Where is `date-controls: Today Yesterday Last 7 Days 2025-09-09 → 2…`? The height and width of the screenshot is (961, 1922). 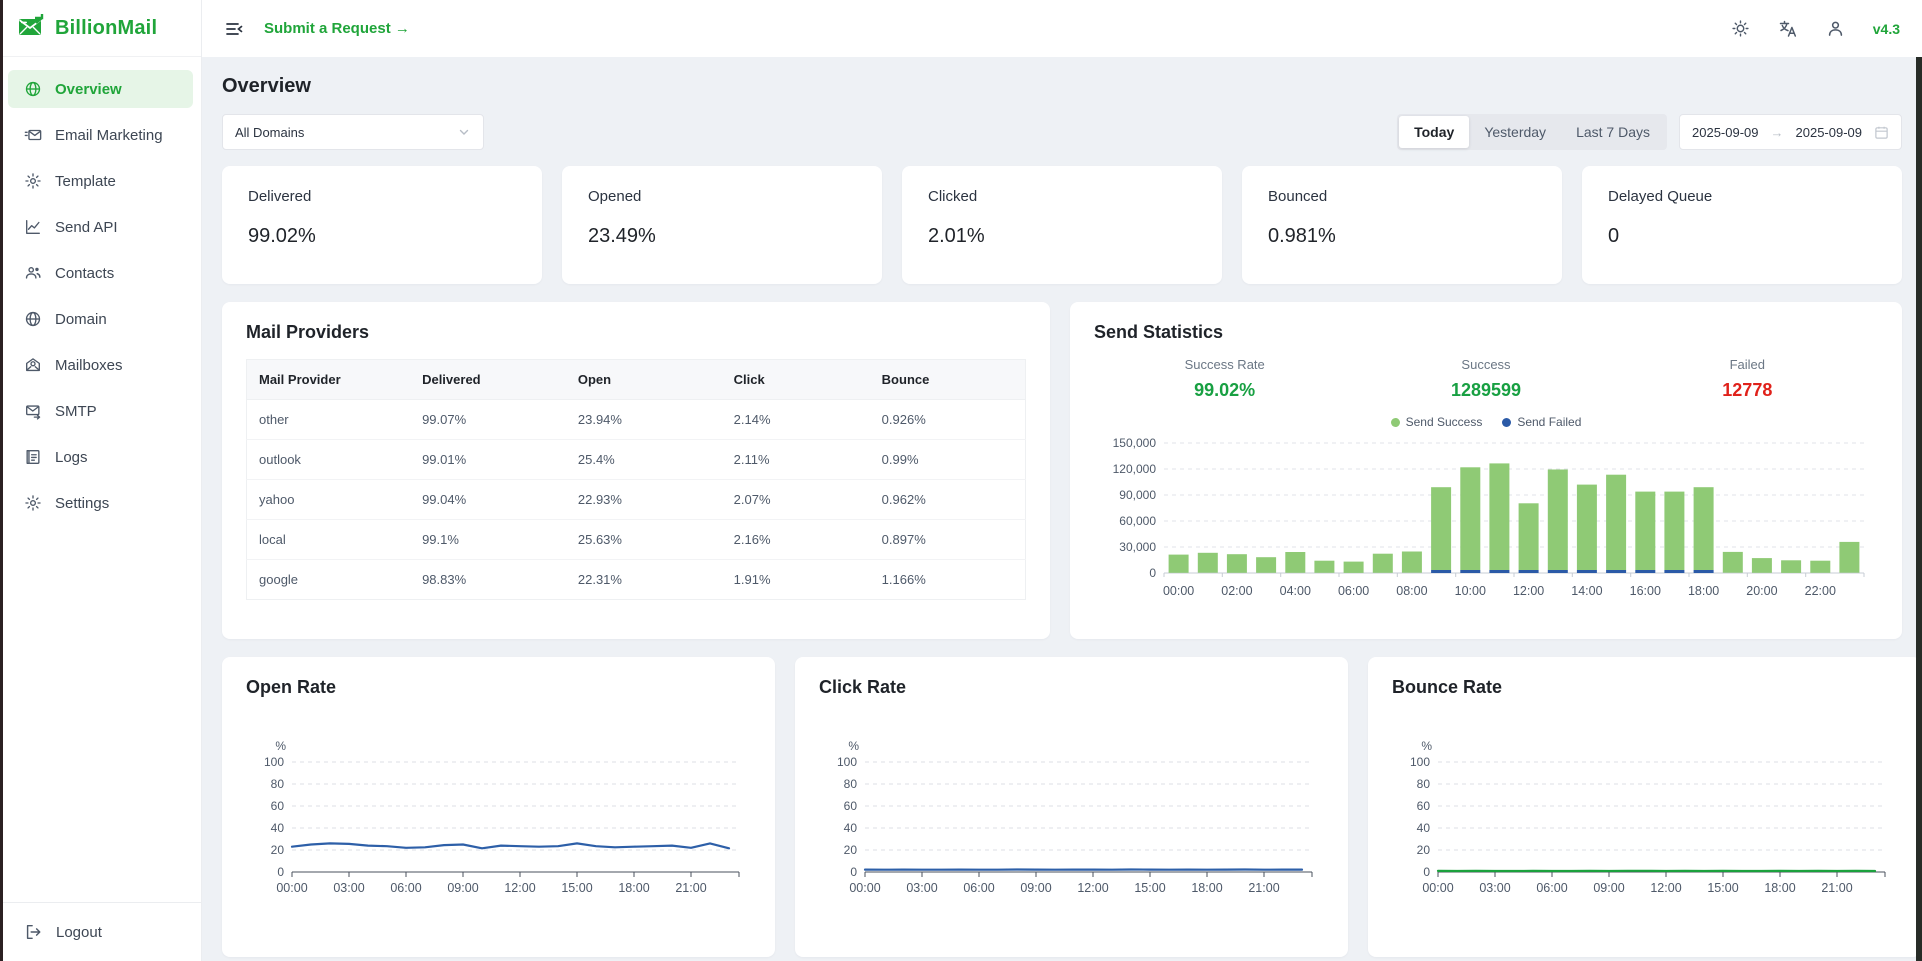 date-controls: Today Yesterday Last 7 Days 2025-09-09 → 2… is located at coordinates (1649, 132).